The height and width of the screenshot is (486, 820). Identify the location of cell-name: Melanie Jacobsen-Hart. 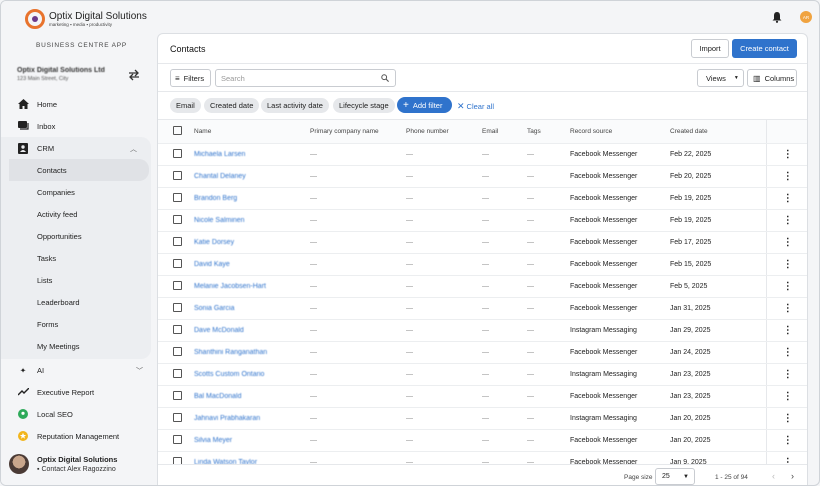
(252, 286).